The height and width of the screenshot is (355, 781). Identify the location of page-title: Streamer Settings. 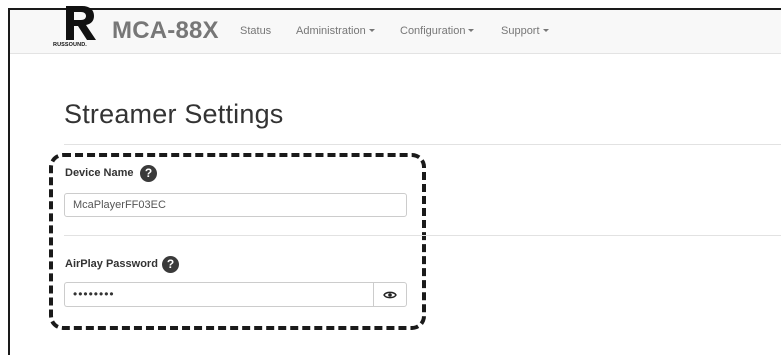
(174, 114).